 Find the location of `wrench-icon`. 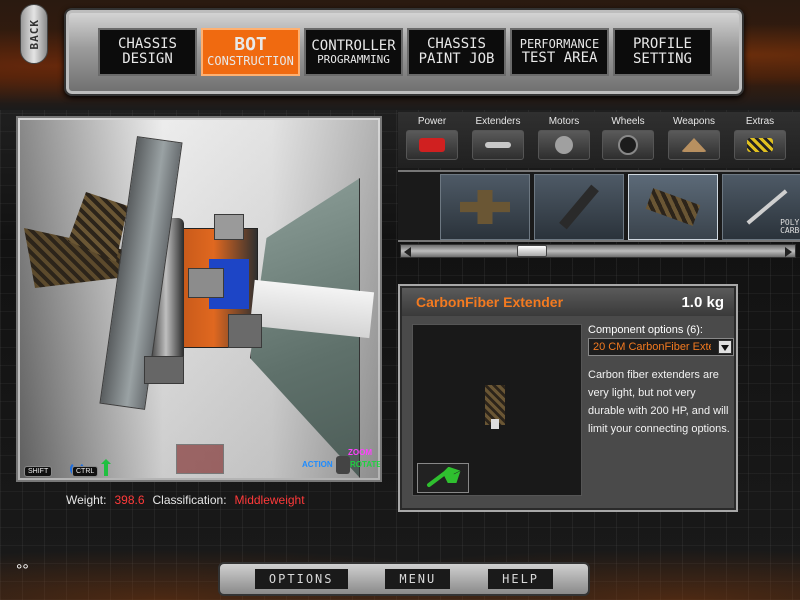

wrench-icon is located at coordinates (444, 477).